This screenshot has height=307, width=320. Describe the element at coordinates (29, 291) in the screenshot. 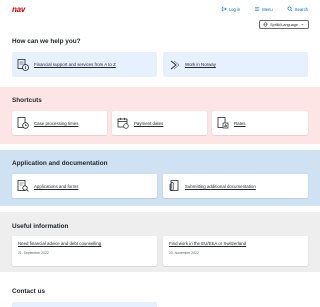

I see `contact-title: Contact us` at that location.